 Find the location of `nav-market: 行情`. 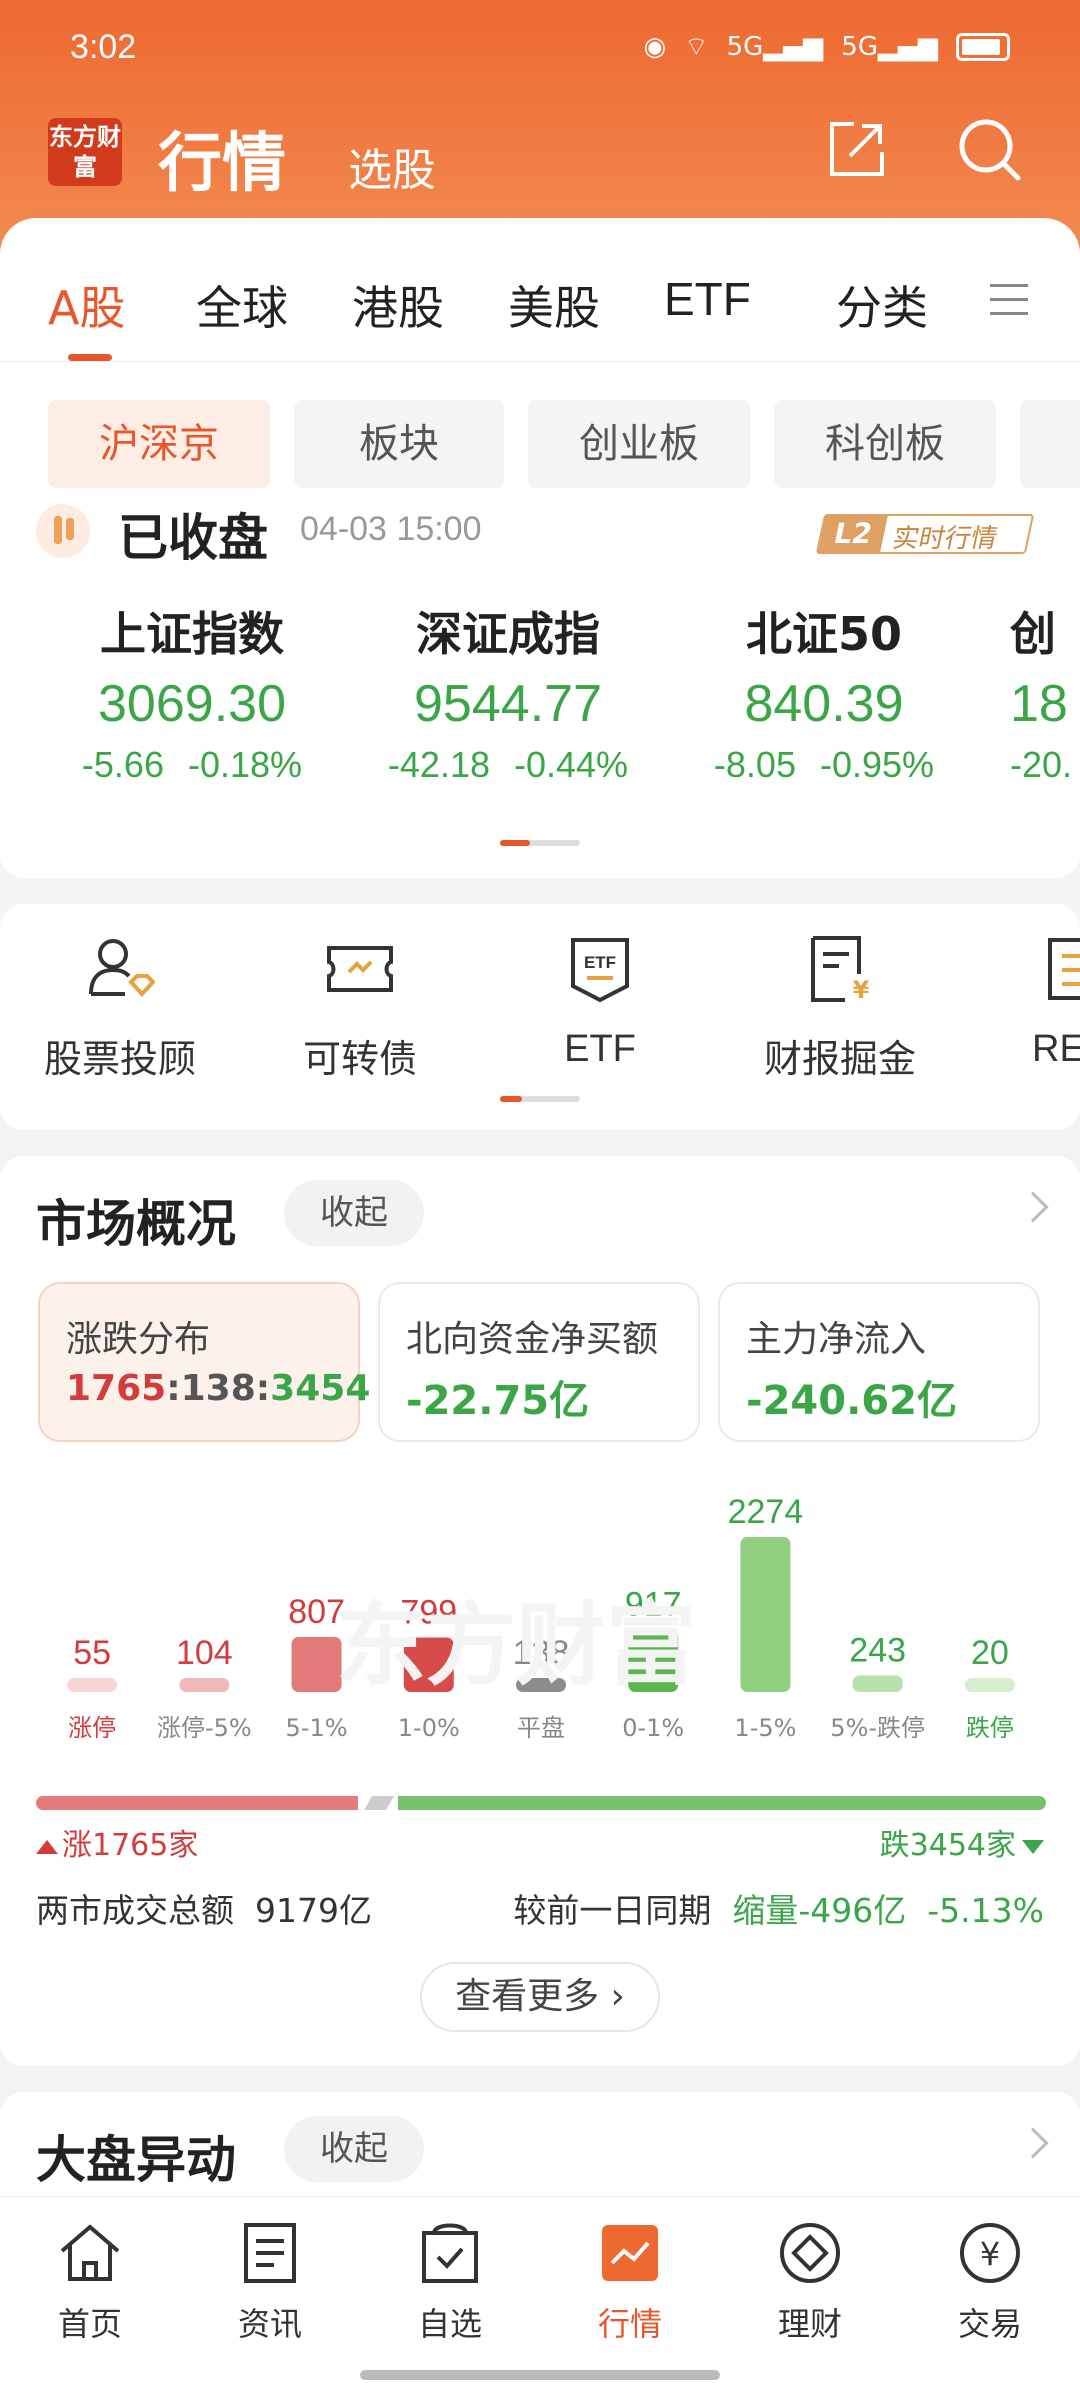

nav-market: 行情 is located at coordinates (630, 2282).